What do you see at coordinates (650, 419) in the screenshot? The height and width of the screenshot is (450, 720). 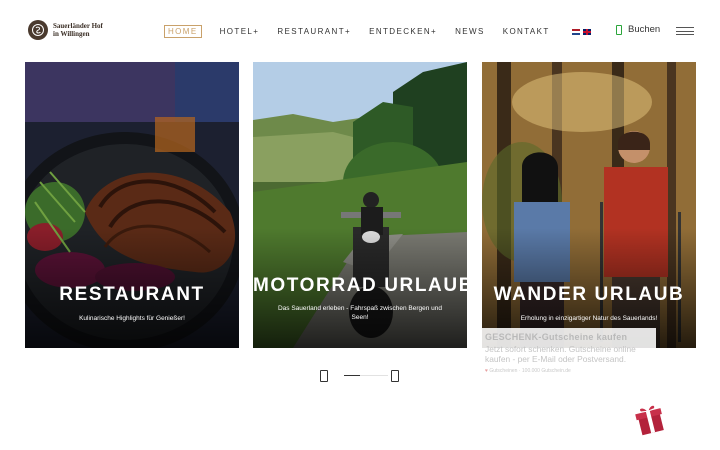 I see `gift-icon` at bounding box center [650, 419].